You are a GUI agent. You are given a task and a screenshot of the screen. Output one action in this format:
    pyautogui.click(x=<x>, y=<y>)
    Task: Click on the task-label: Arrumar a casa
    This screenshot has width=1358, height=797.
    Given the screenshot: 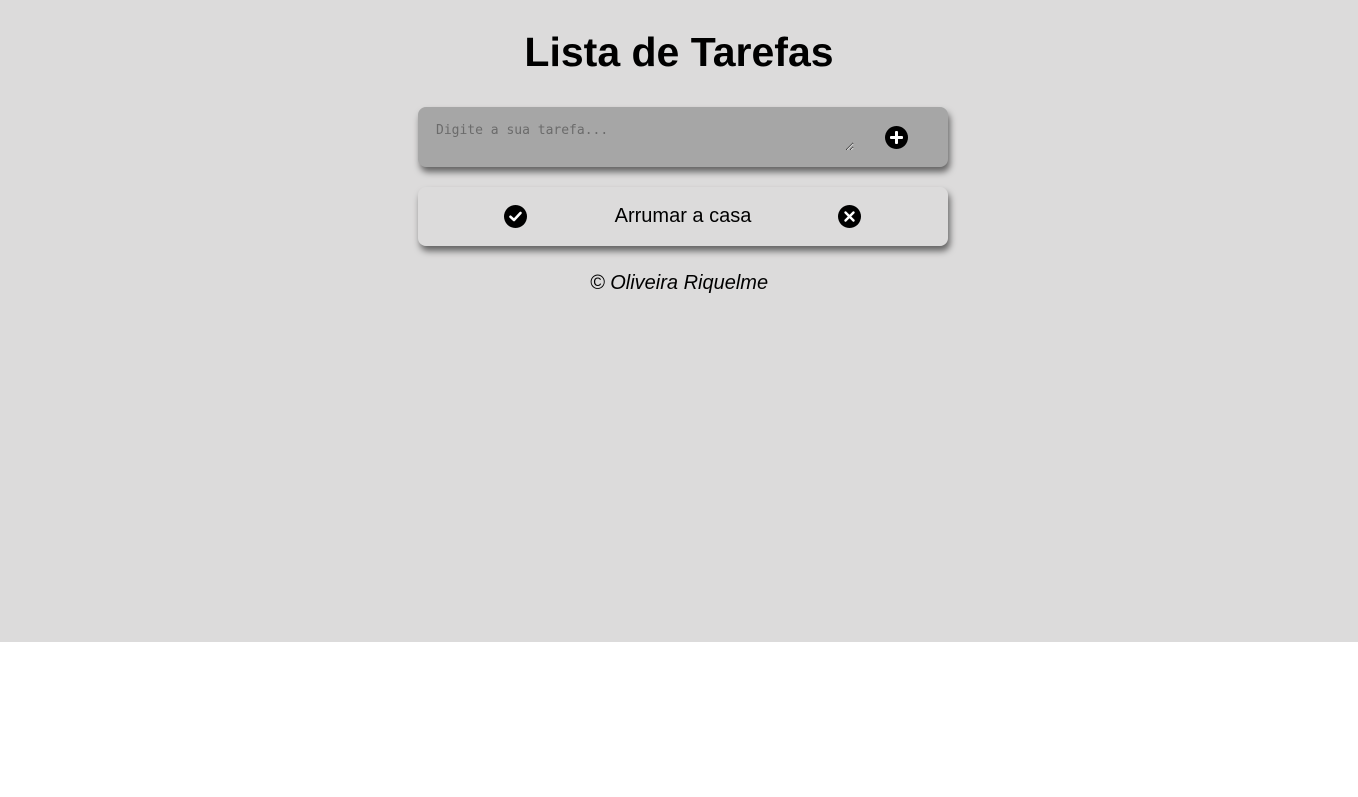 What is the action you would take?
    pyautogui.click(x=683, y=216)
    